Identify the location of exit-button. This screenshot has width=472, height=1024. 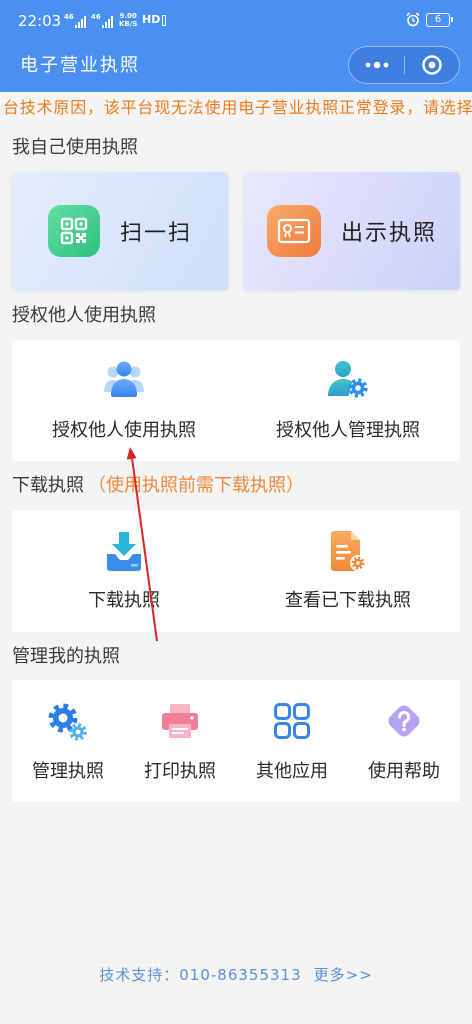
(431, 65).